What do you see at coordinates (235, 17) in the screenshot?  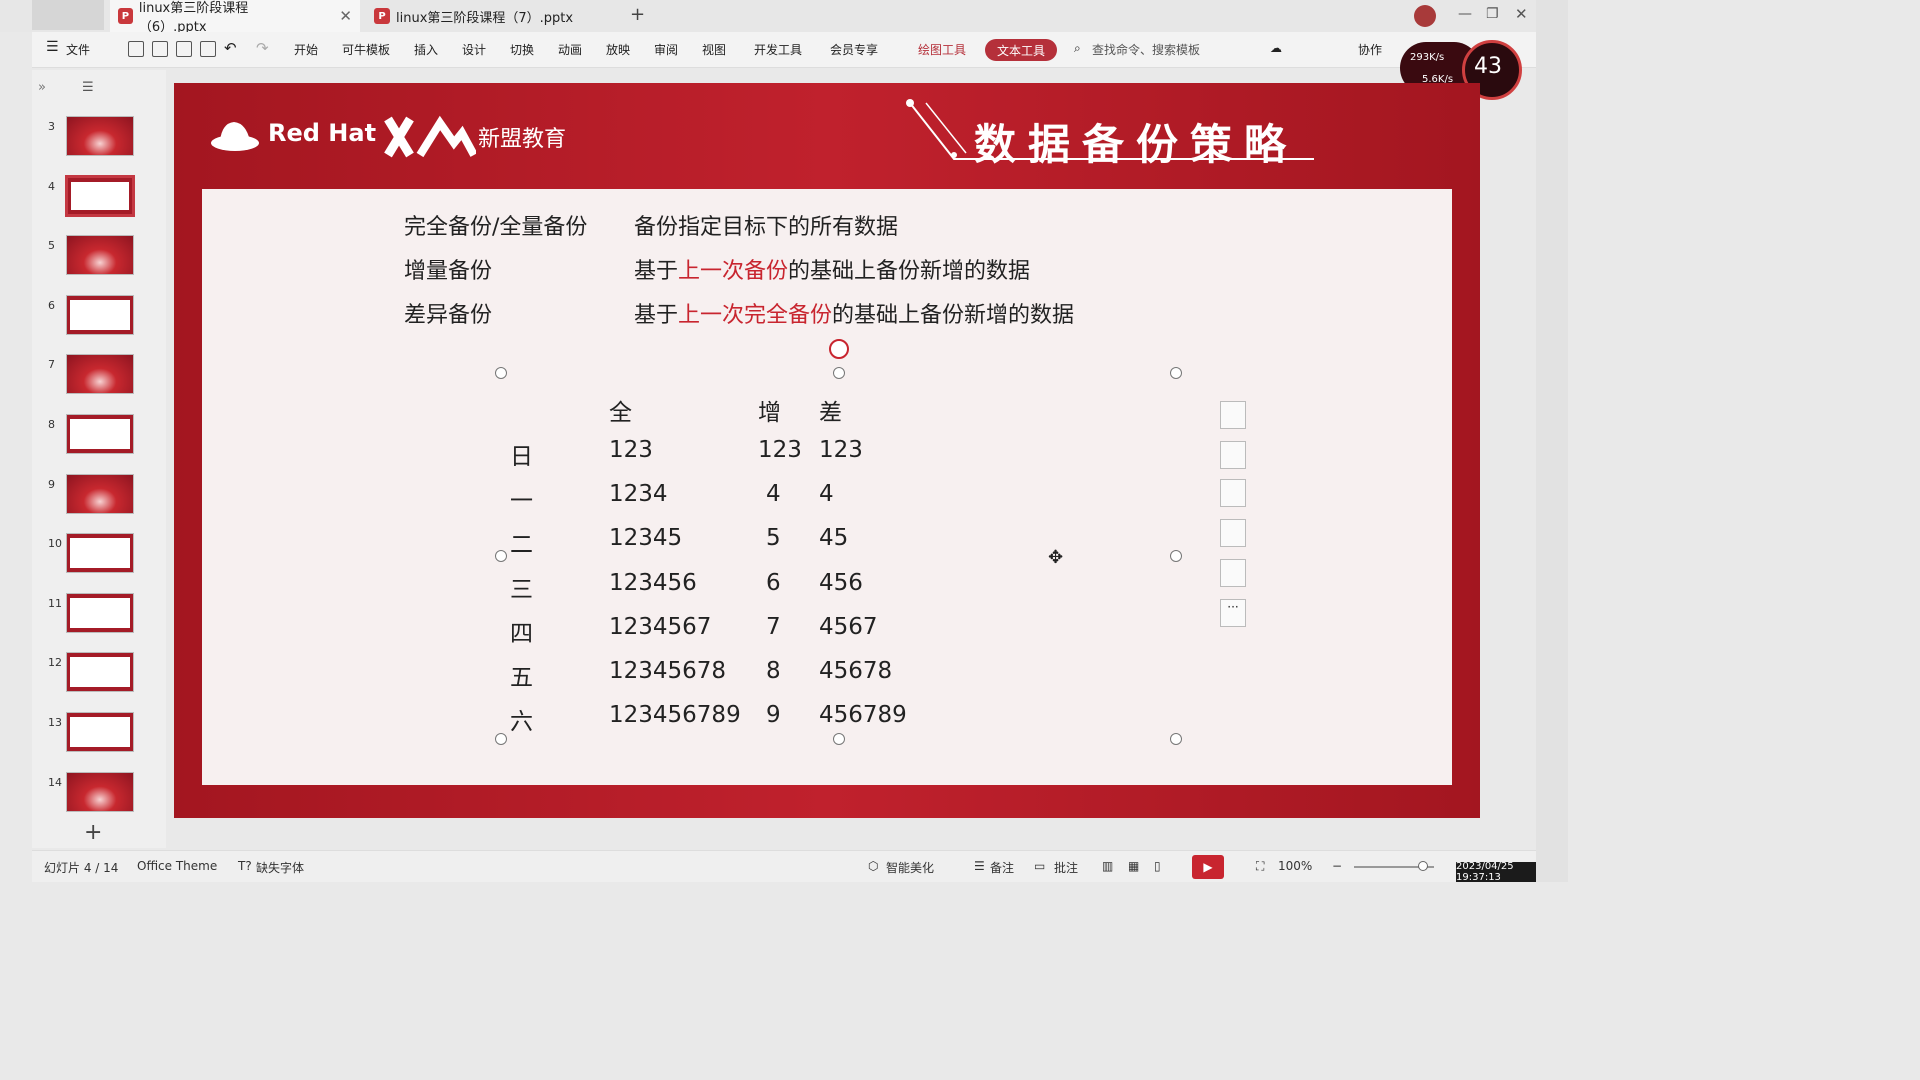 I see `document-tab-1: P linux第三阶段课程（6）.pptx ✕` at bounding box center [235, 17].